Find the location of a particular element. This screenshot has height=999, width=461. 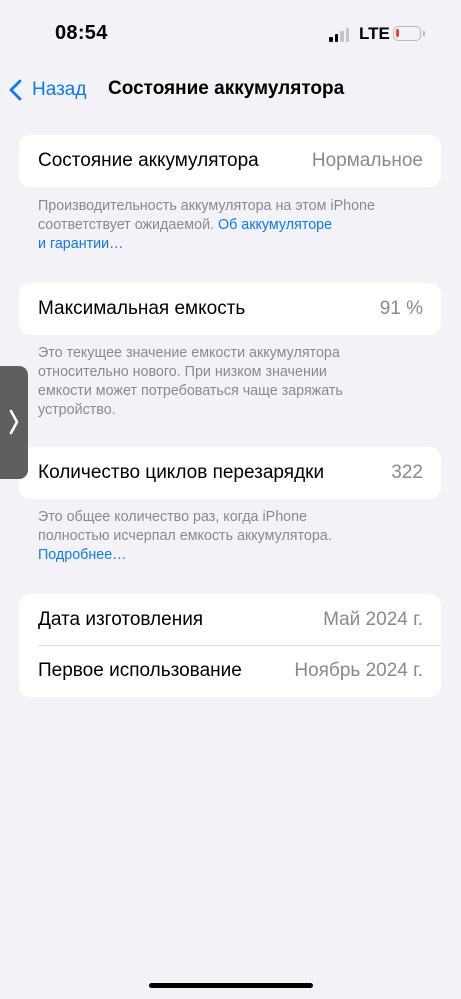

about-battery-link: Об аккумуляторе is located at coordinates (275, 225).